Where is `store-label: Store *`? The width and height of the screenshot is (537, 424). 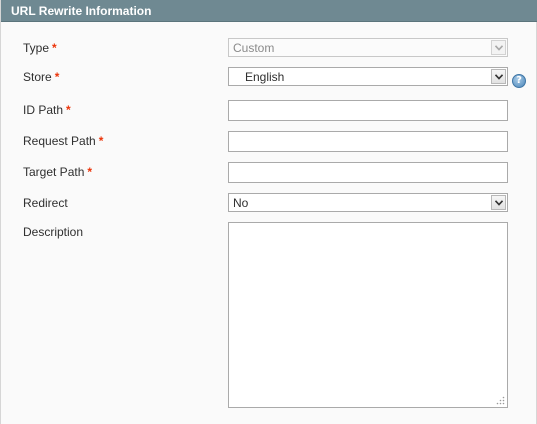 store-label: Store * is located at coordinates (41, 77).